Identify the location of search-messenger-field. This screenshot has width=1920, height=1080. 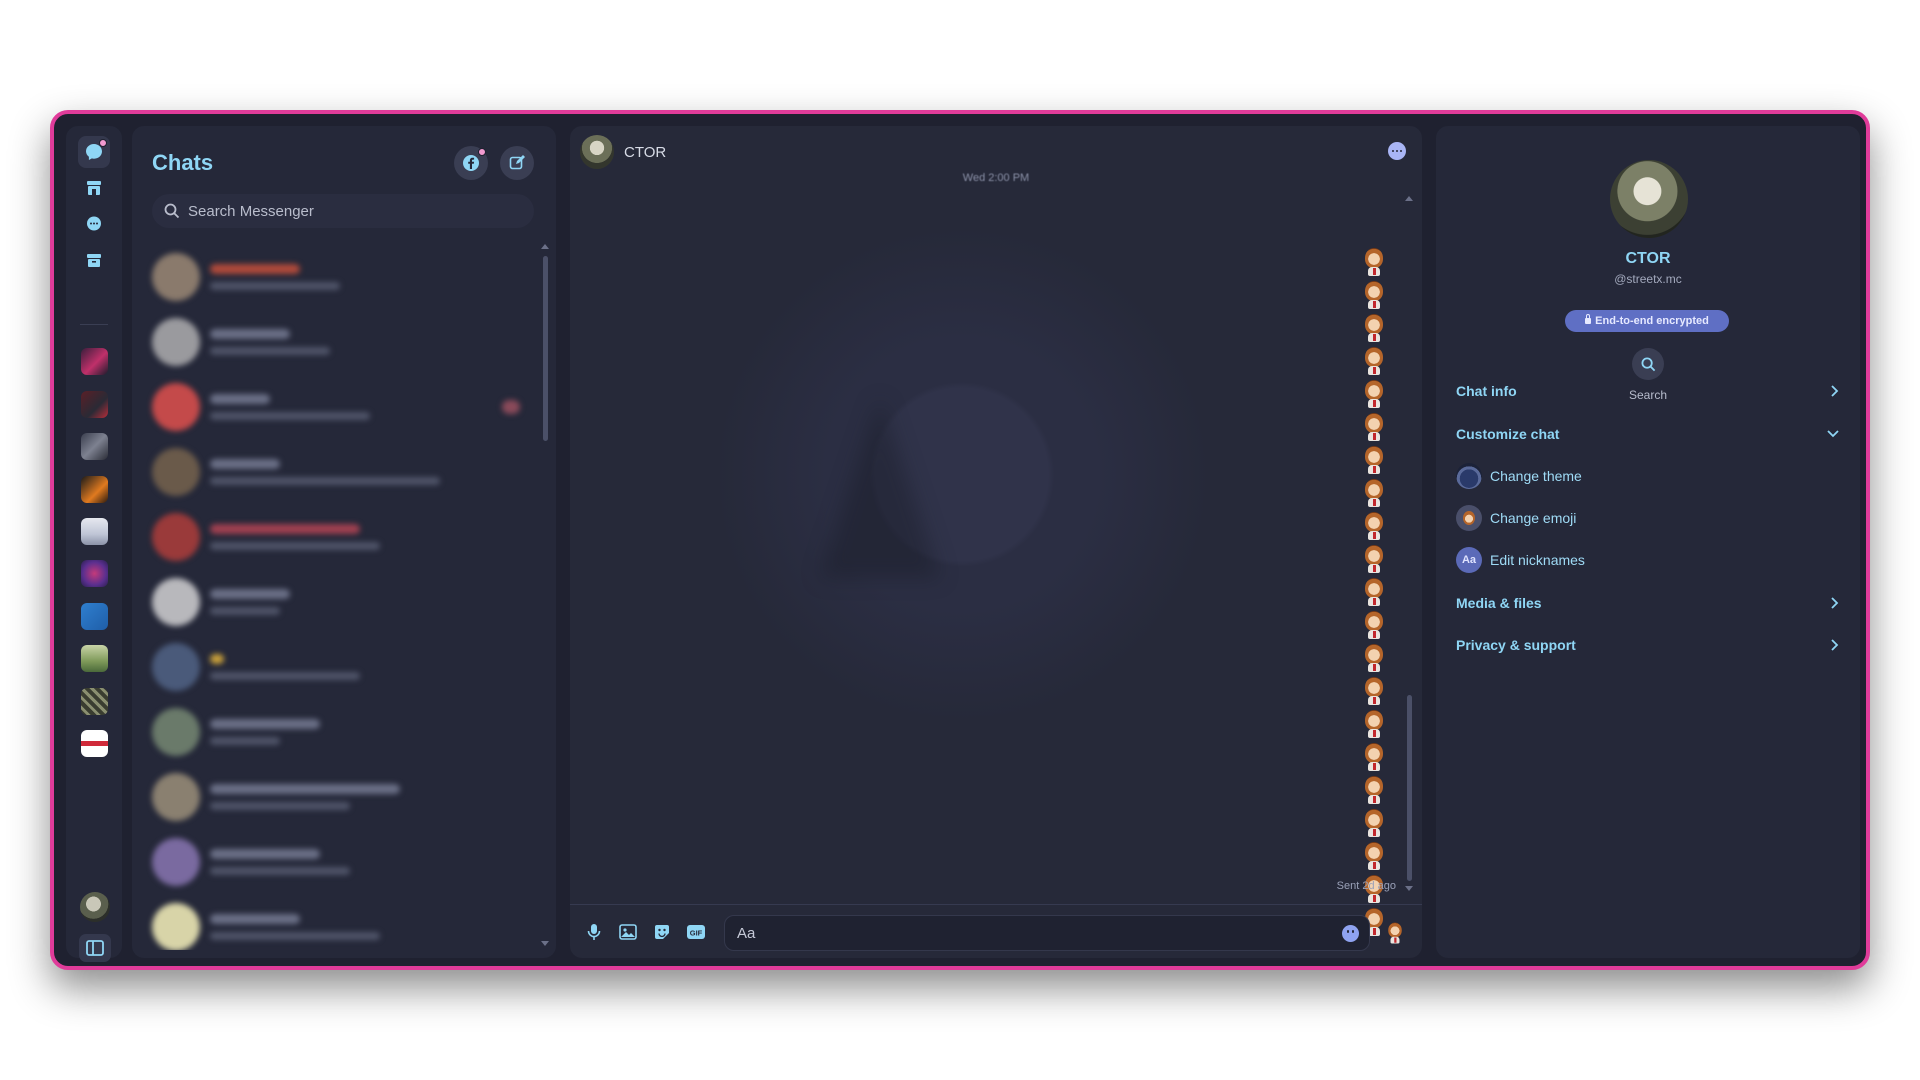
(343, 211).